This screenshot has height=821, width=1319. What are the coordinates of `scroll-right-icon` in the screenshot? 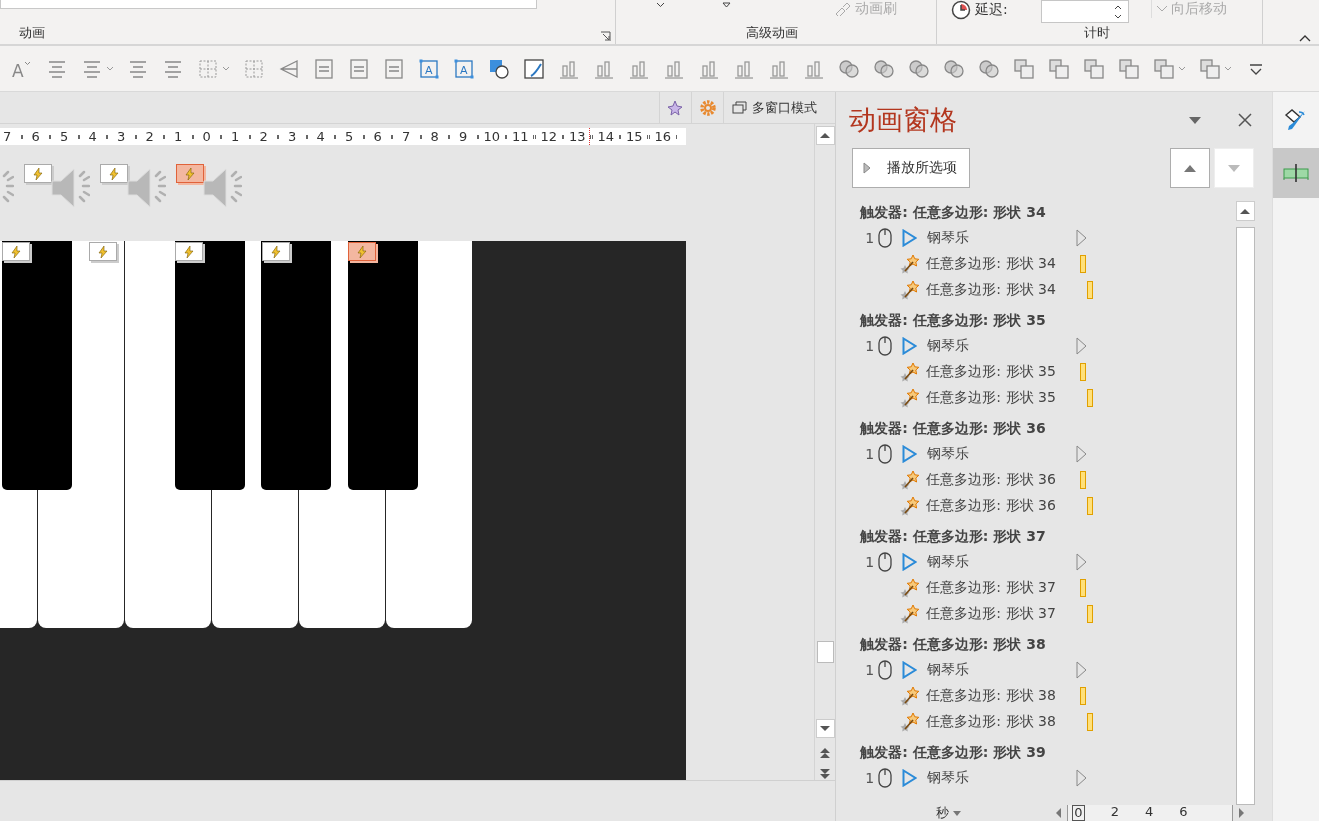 It's located at (1242, 813).